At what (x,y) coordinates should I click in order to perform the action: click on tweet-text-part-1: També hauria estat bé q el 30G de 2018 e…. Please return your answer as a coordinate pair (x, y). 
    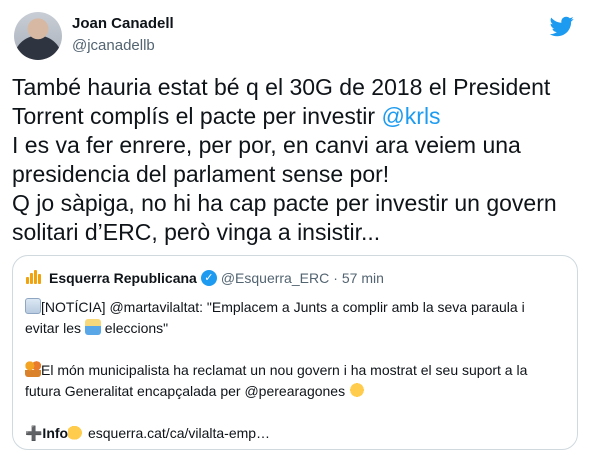
    Looking at the image, I should click on (281, 101).